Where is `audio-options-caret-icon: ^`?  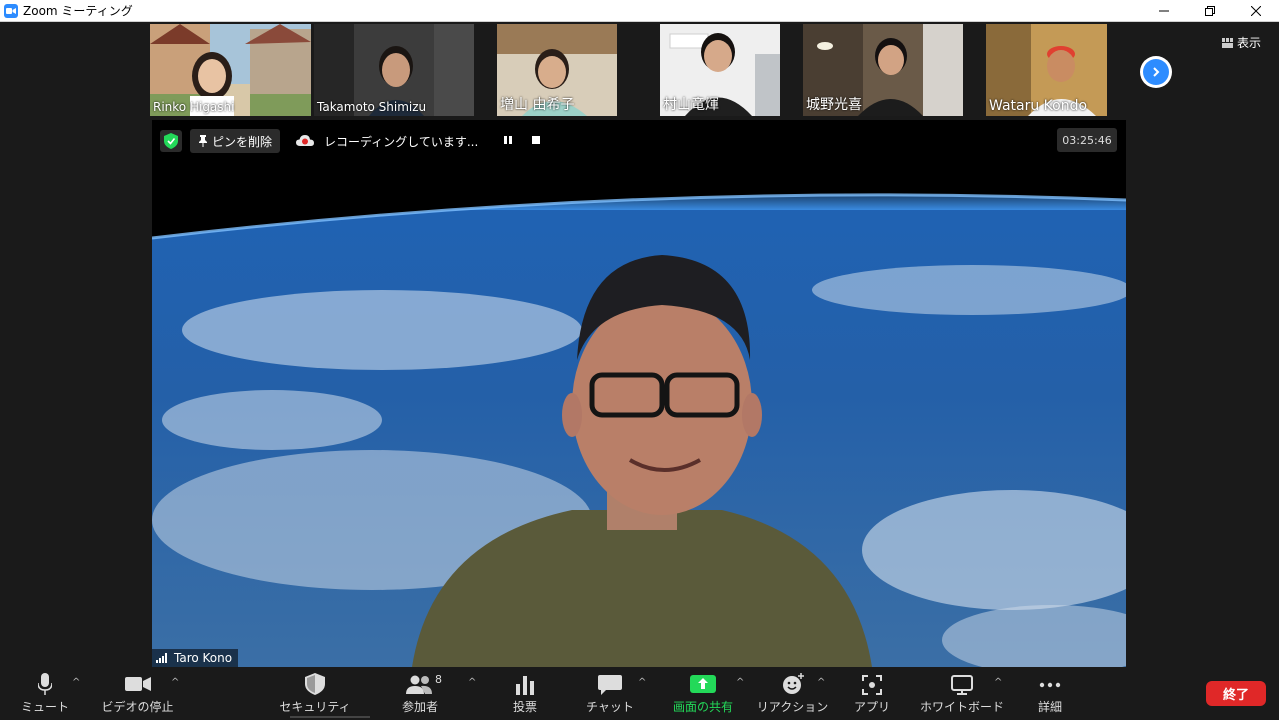 audio-options-caret-icon: ^ is located at coordinates (76, 682).